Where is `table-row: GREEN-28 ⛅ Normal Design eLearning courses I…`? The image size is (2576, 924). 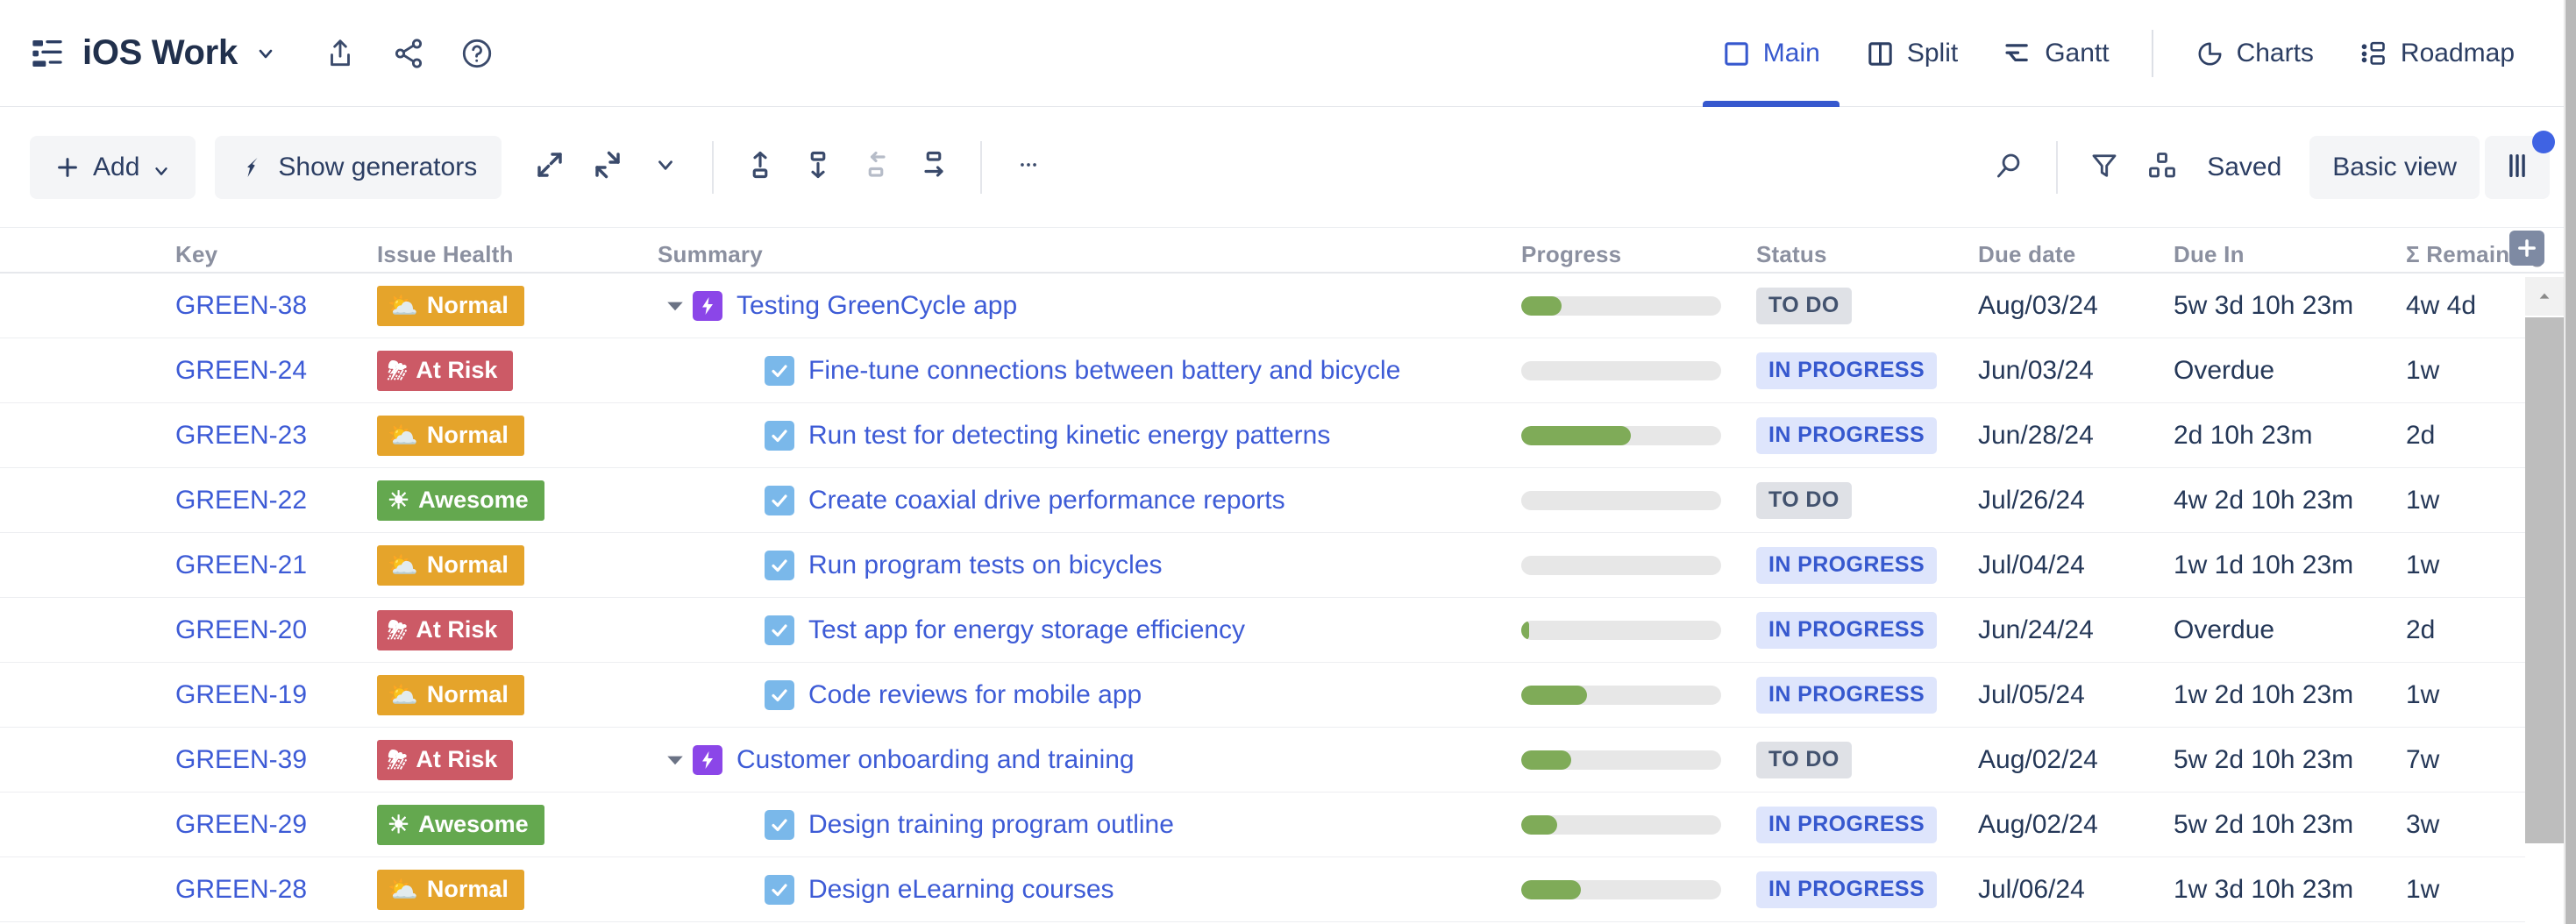
table-row: GREEN-28 ⛅ Normal Design eLearning courses I… is located at coordinates (1288, 889).